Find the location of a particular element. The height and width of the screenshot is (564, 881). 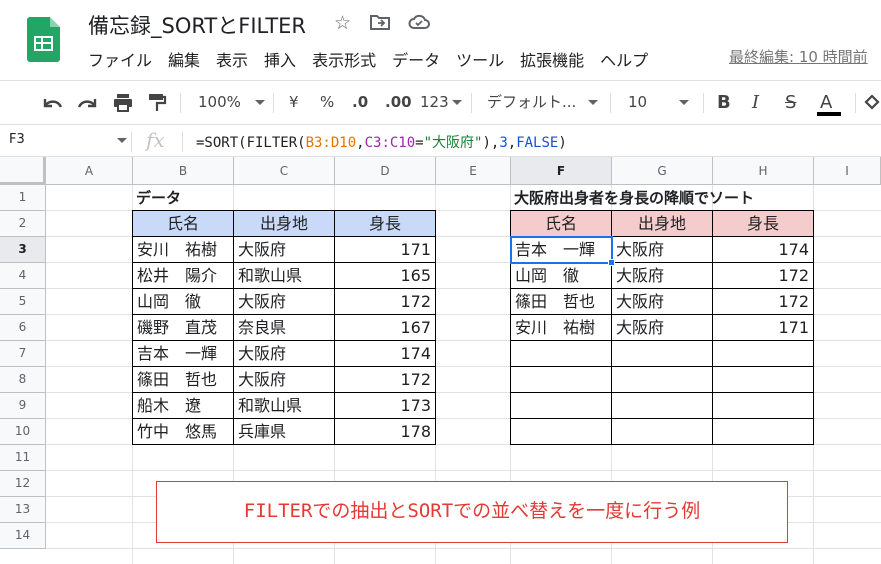

table-header-cell: 氏名 is located at coordinates (183, 223).